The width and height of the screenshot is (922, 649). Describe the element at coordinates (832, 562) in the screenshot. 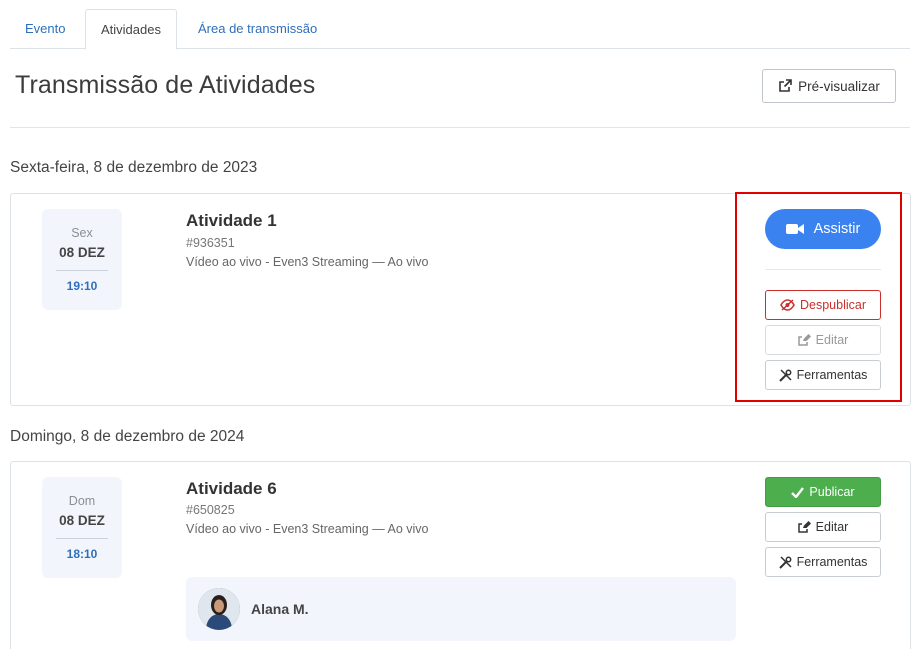

I see `tools-button-label: Ferramentas` at that location.